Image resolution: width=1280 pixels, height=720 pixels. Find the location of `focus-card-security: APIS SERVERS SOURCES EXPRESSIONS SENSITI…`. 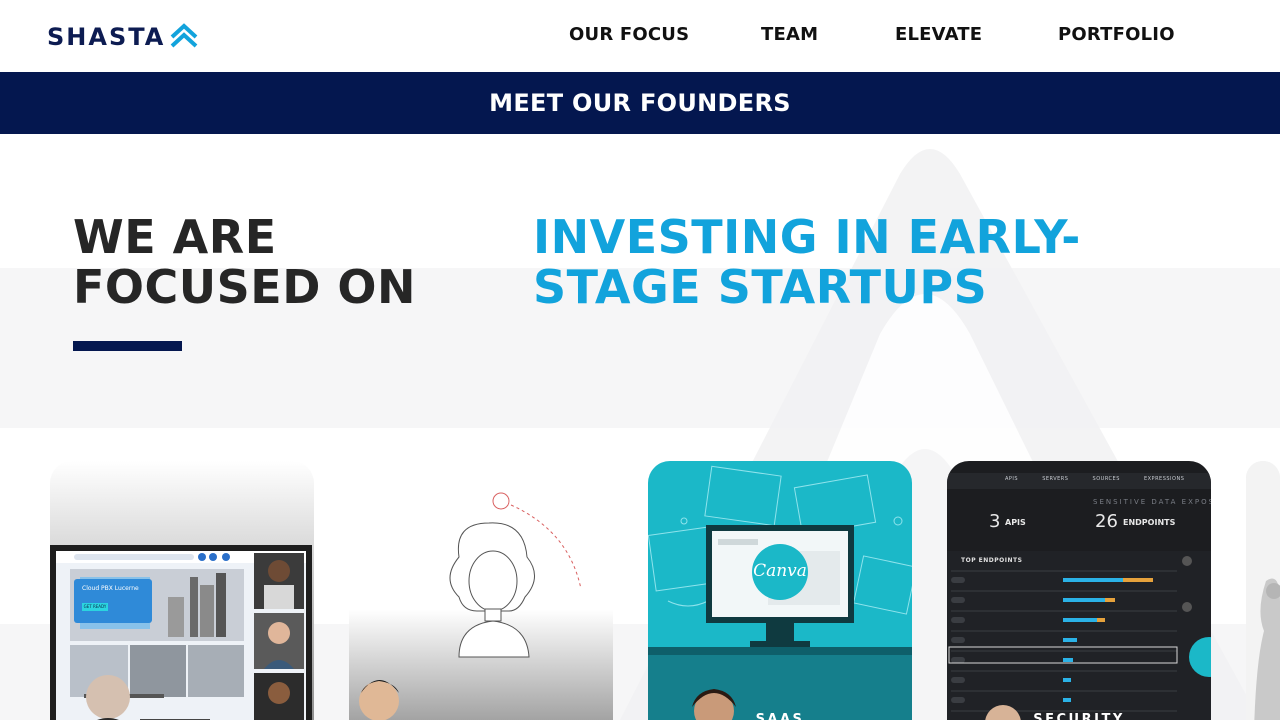

focus-card-security: APIS SERVERS SOURCES EXPRESSIONS SENSITI… is located at coordinates (1079, 590).